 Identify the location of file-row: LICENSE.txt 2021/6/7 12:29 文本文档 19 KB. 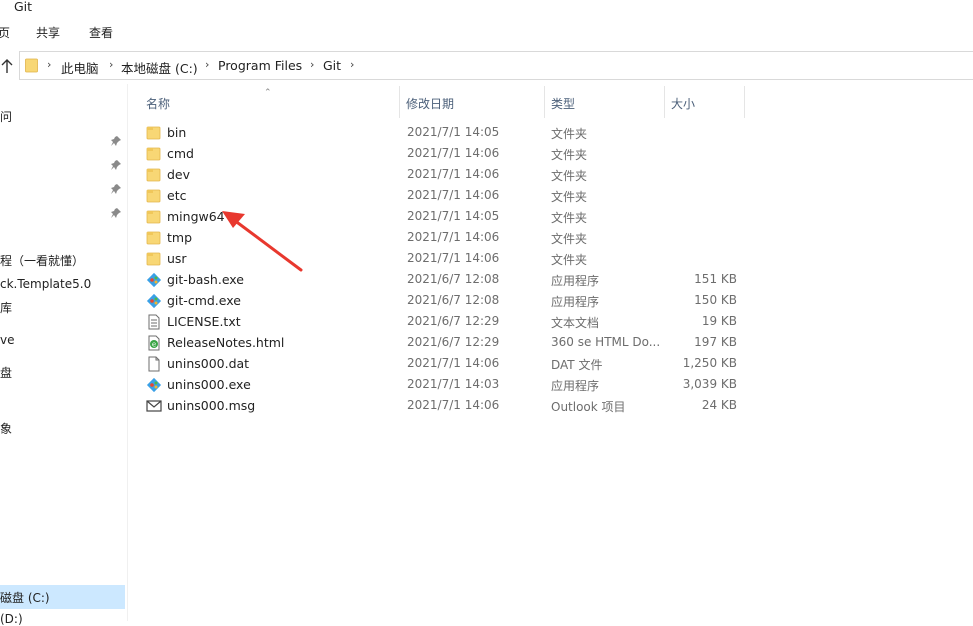
(445, 321).